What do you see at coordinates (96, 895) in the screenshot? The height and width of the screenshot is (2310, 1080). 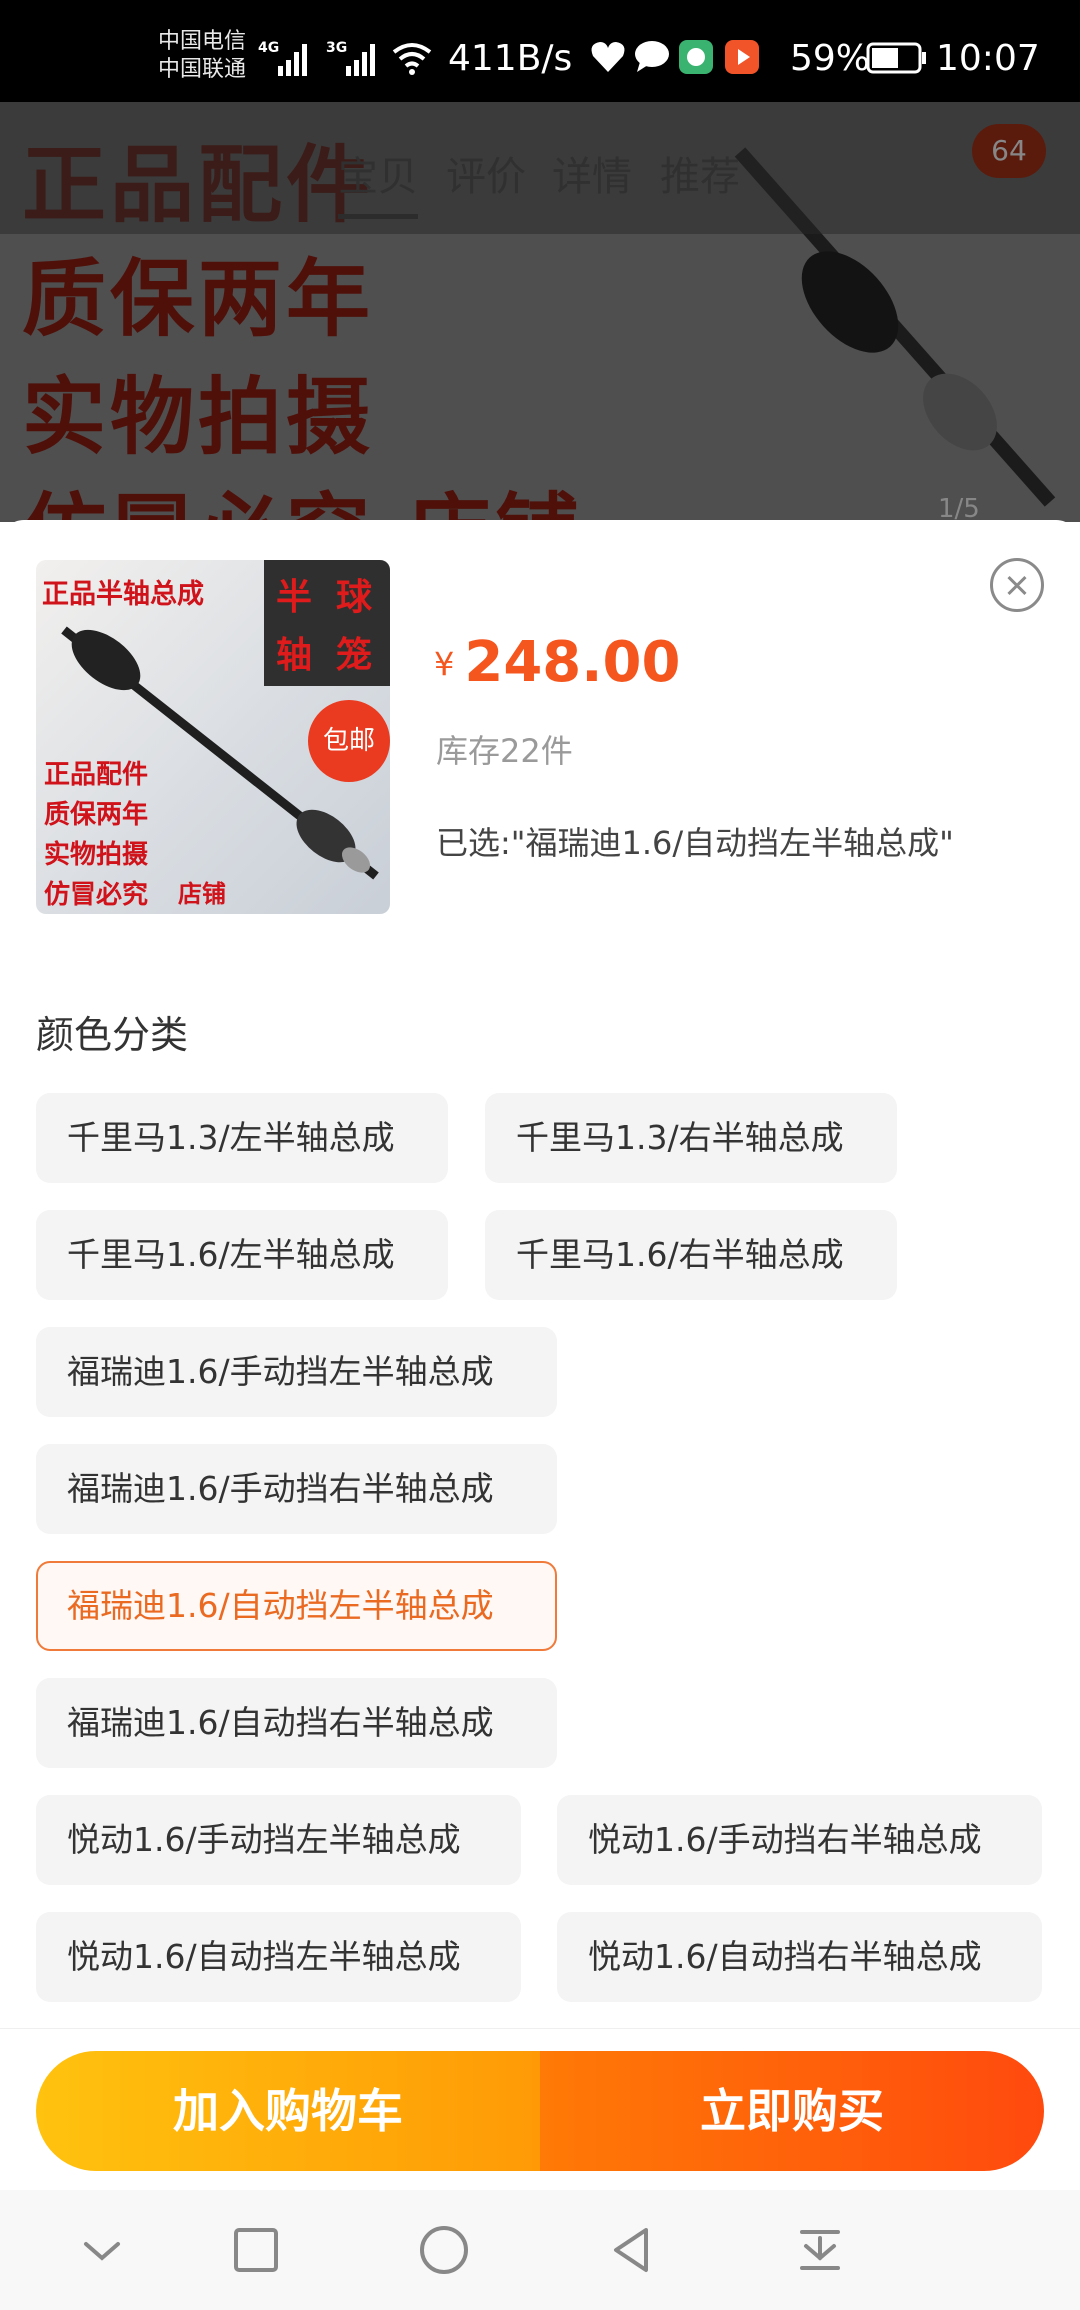 I see `thumb-line-4: 仿冒必究` at bounding box center [96, 895].